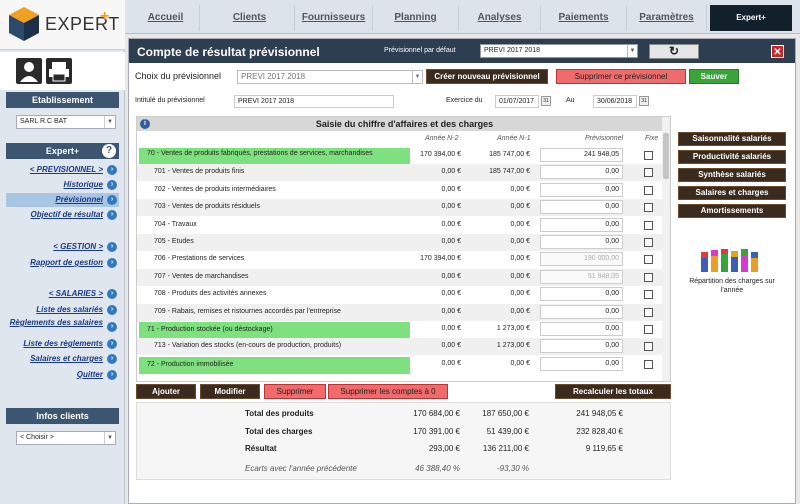  What do you see at coordinates (581, 155) in the screenshot?
I see `previsionnel-input: 241 948,05` at bounding box center [581, 155].